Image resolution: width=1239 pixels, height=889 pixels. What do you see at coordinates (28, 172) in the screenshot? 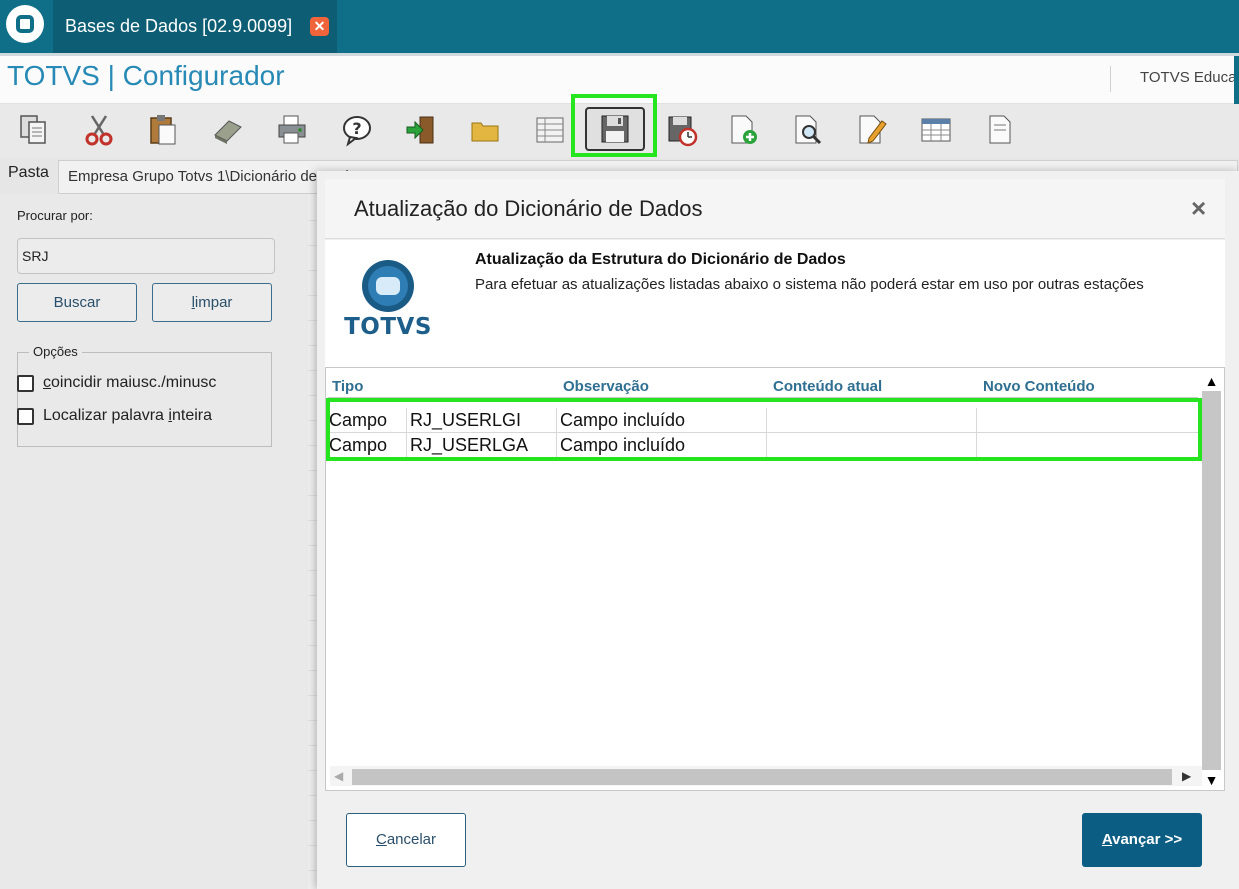
I see `pasta-label: Pasta` at bounding box center [28, 172].